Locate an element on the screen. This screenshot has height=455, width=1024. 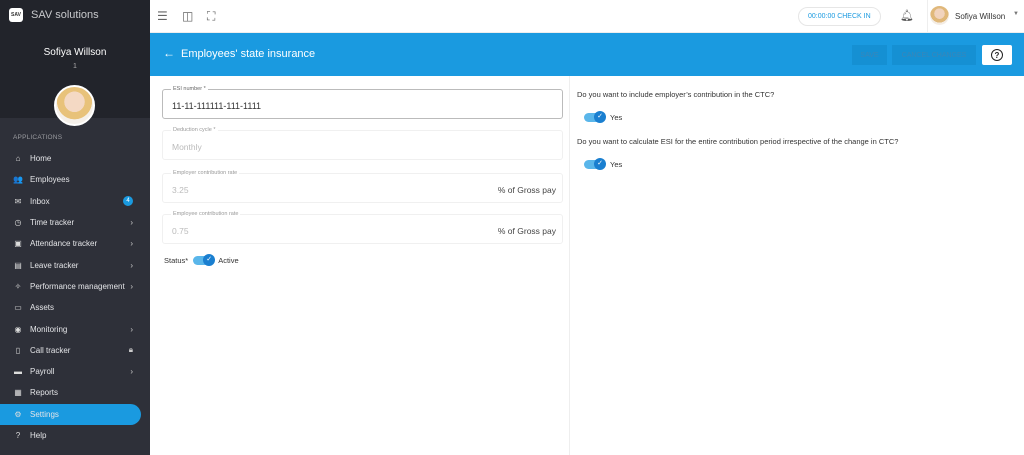
inbox-count-badge: 4 is located at coordinates (128, 201).